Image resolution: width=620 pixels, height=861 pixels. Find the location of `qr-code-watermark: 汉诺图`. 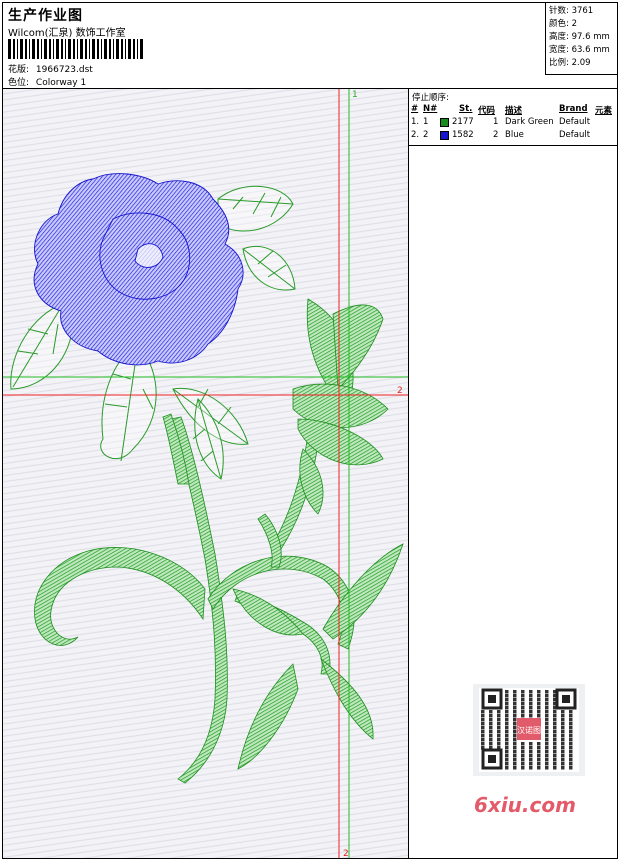

qr-code-watermark: 汉诺图 is located at coordinates (529, 730).